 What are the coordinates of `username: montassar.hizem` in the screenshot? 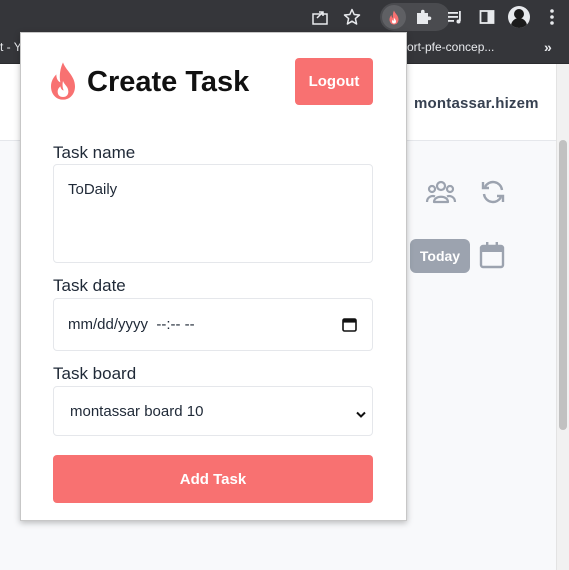 It's located at (476, 103).